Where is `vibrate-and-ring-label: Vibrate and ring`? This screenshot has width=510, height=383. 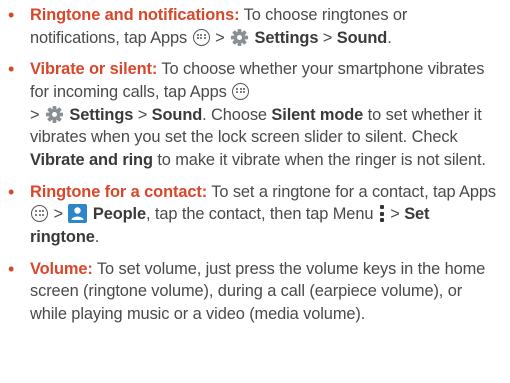
vibrate-and-ring-label: Vibrate and ring is located at coordinates (91, 159).